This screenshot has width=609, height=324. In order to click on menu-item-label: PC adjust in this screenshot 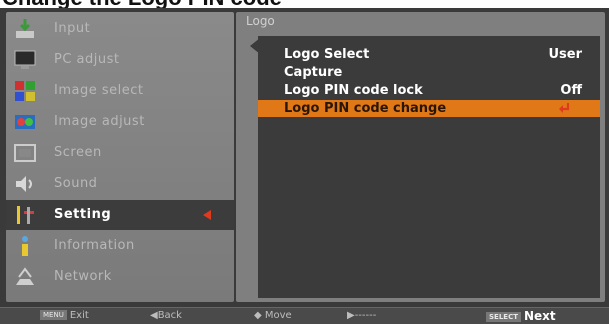, I will do `click(87, 59)`.